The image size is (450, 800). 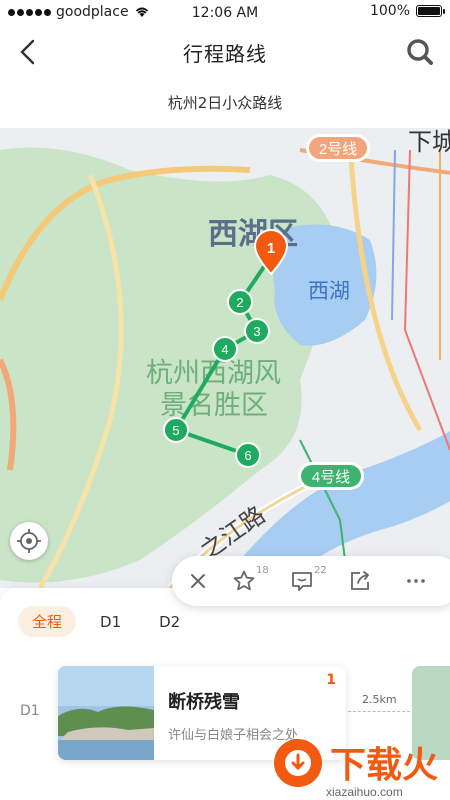 I want to click on nav-bar: 行程路线, so click(x=225, y=52).